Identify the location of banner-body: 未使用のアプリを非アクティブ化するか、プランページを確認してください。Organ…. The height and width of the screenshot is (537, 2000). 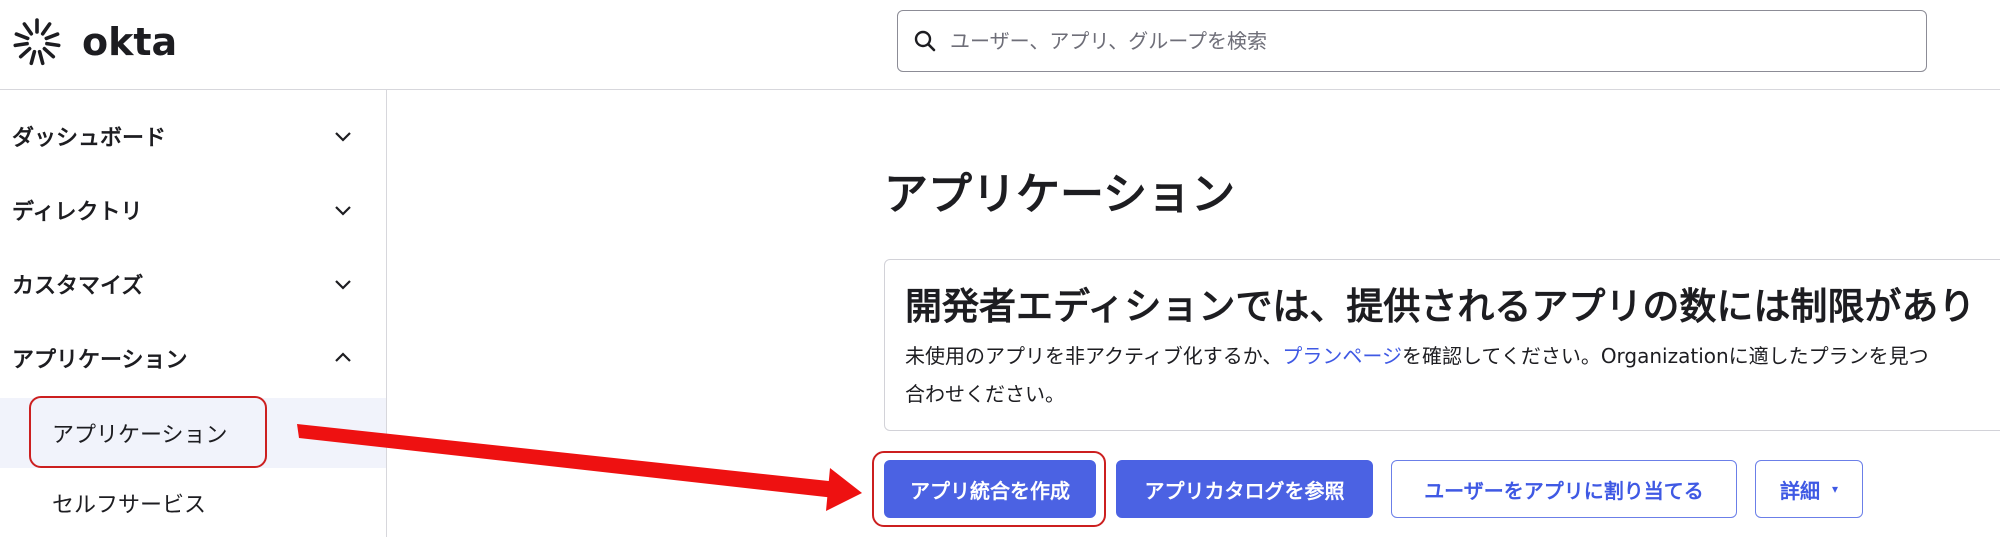
(1452, 375).